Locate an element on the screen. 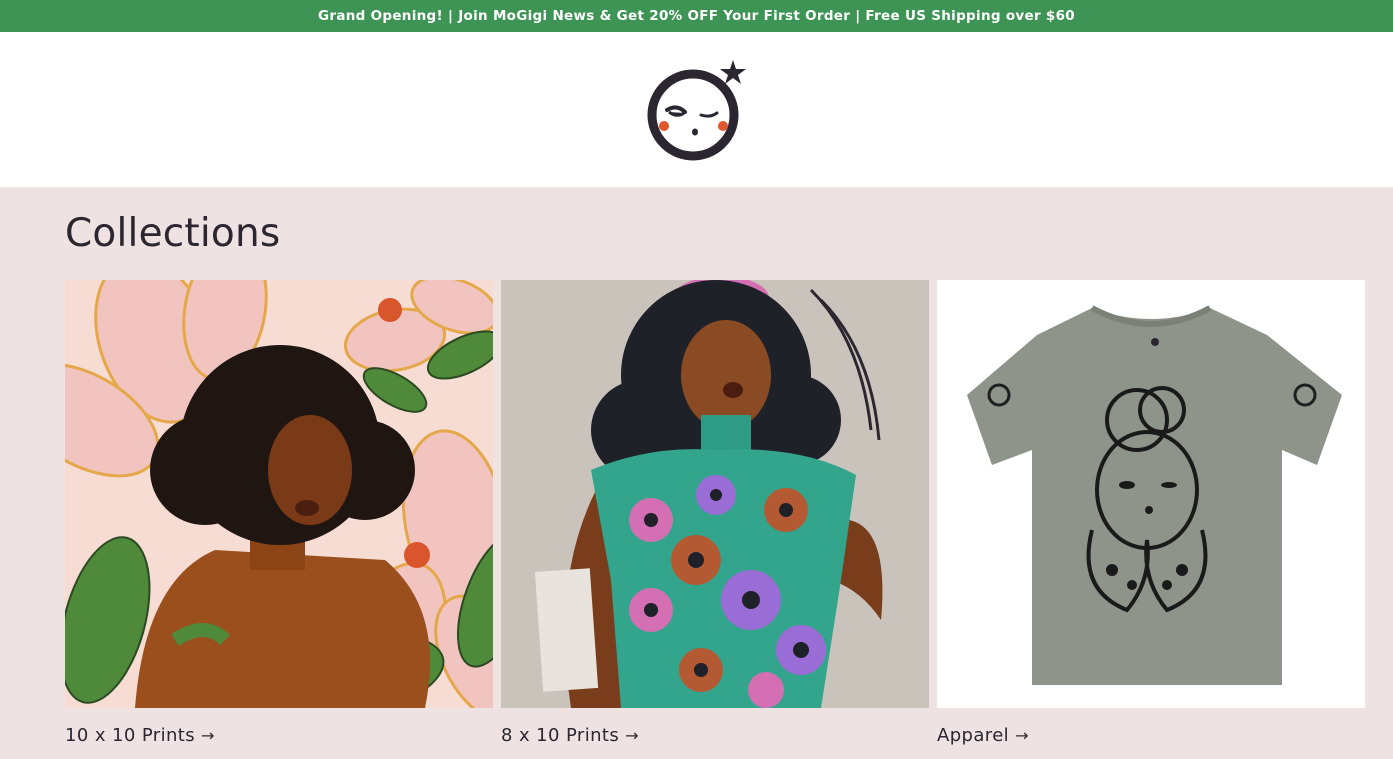 This screenshot has height=759, width=1393. collection-label: 8 x 10 Prints is located at coordinates (560, 735).